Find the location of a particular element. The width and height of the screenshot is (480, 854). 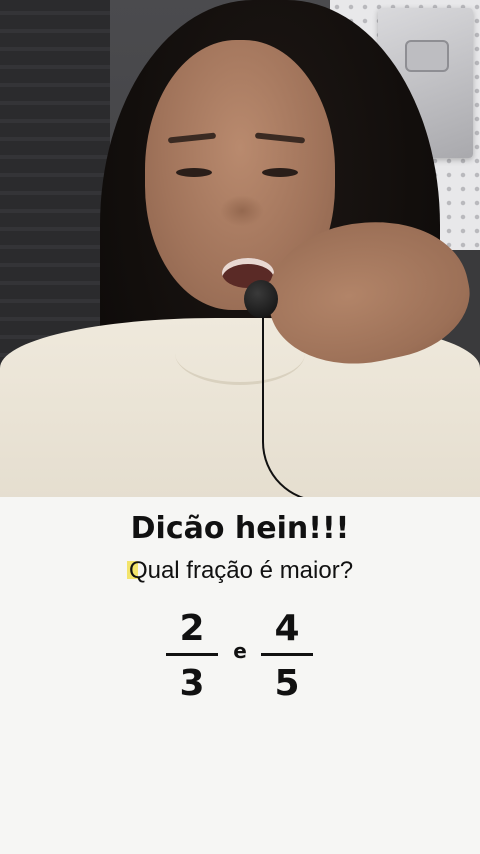

fraction-second-denominator: 5 is located at coordinates (287, 683).